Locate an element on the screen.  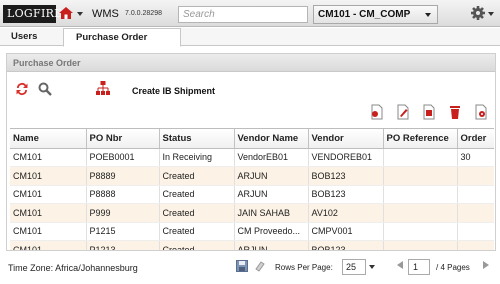
settings-chevron-icon is located at coordinates (491, 14).